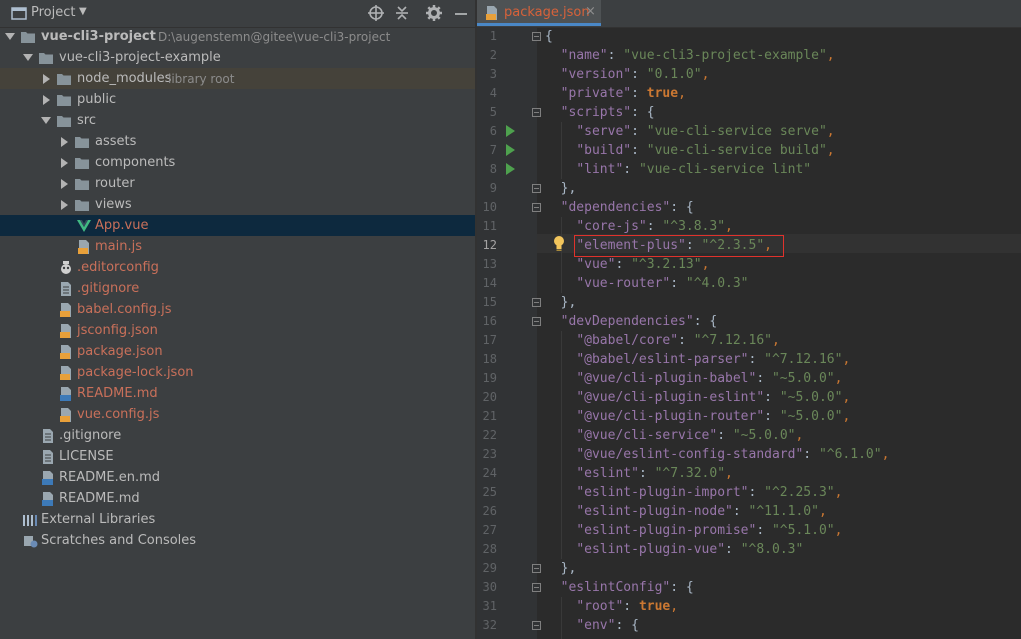  I want to click on tree-item-public: public, so click(237, 99).